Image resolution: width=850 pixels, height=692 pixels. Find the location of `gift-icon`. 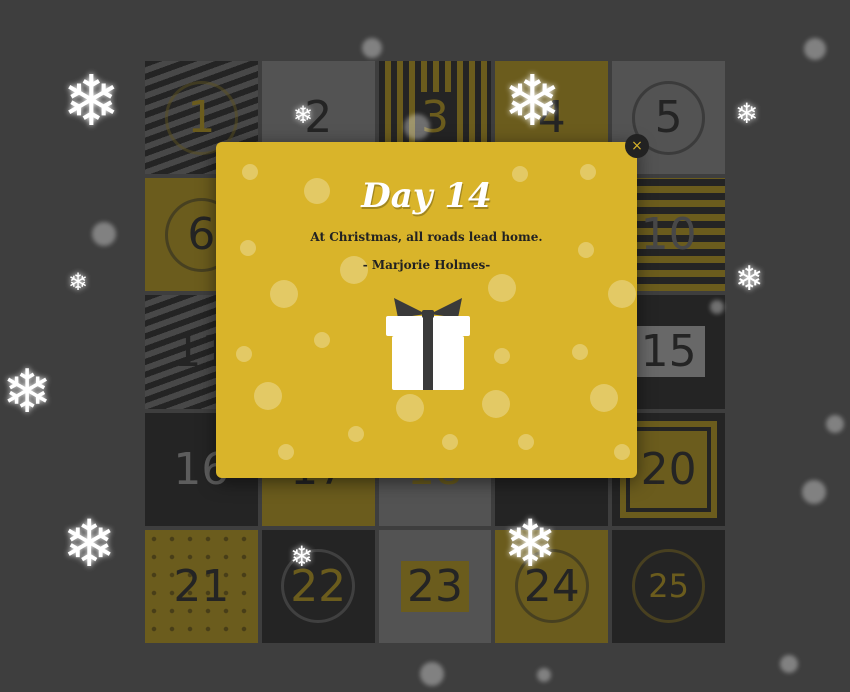

gift-icon is located at coordinates (428, 344).